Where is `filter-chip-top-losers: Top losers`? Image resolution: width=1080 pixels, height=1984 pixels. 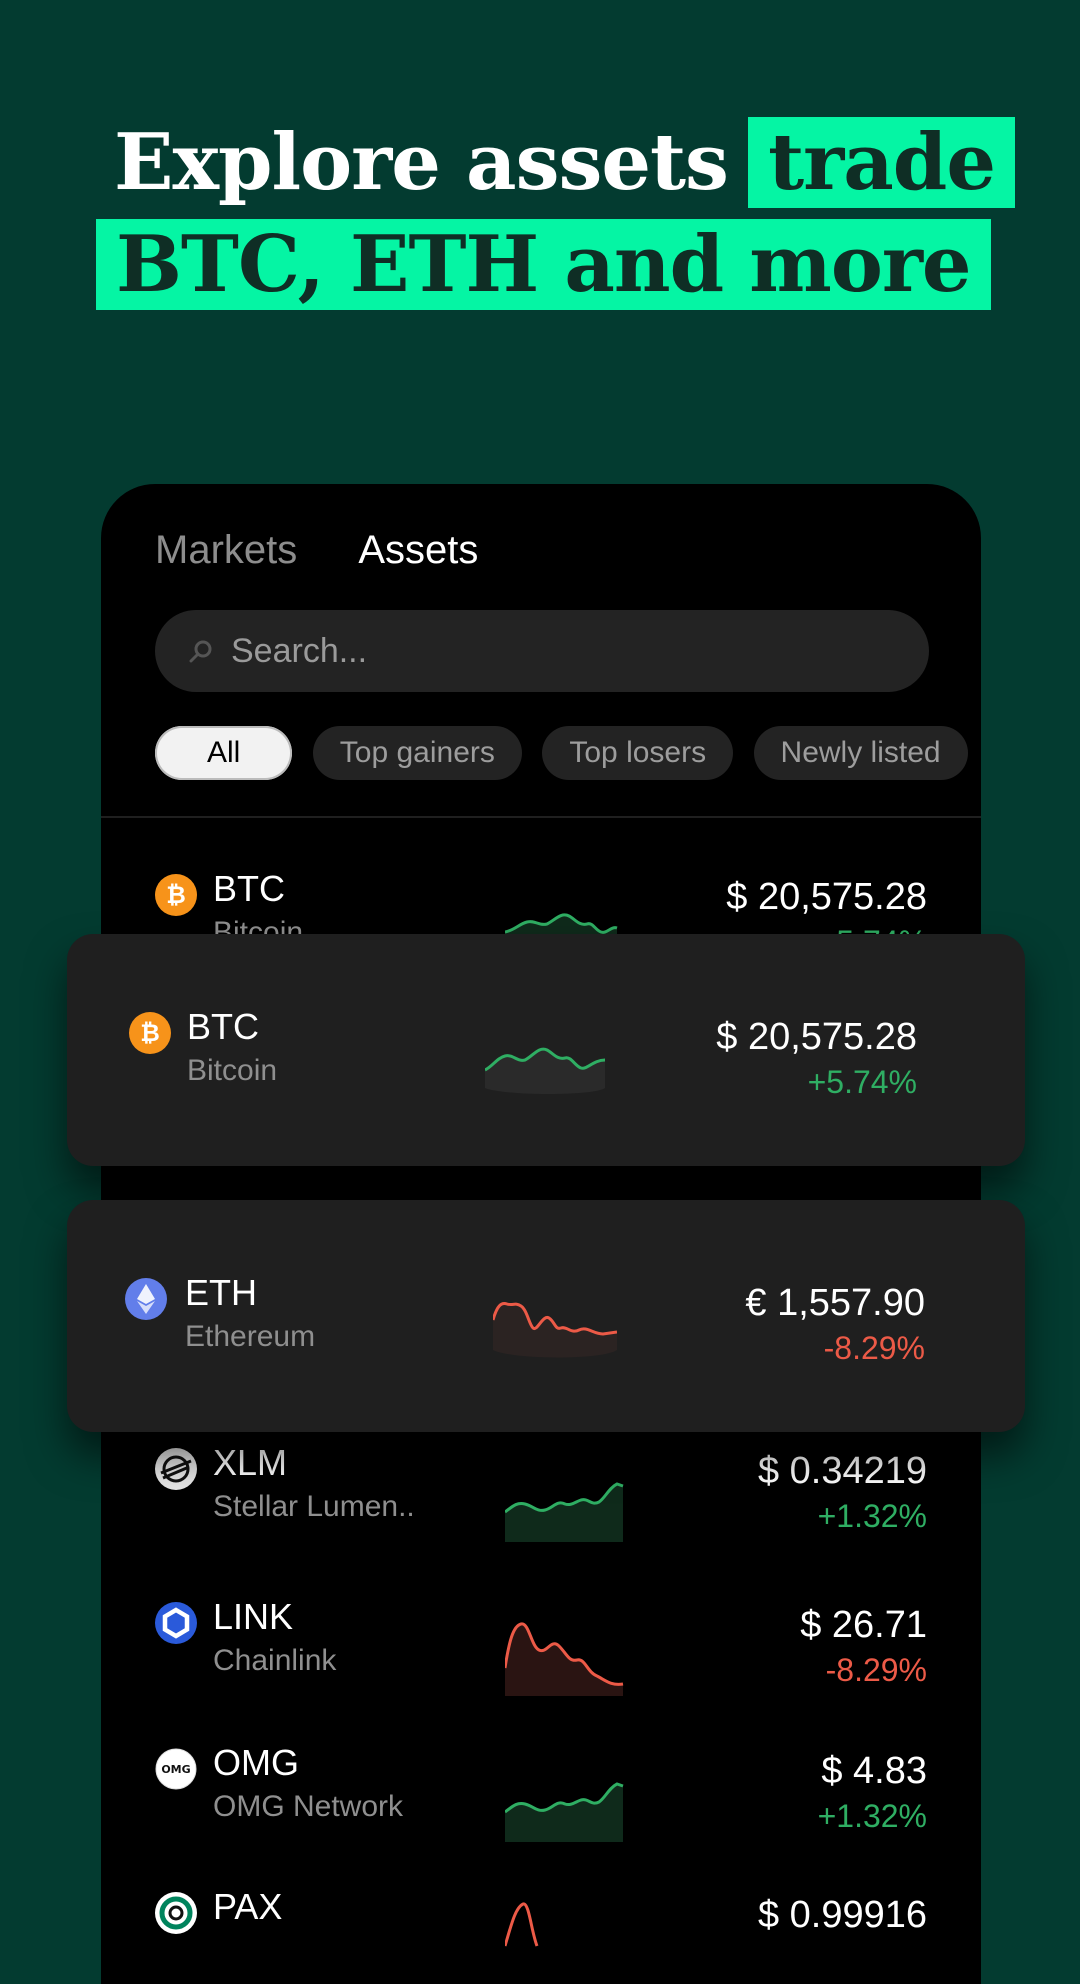 filter-chip-top-losers: Top losers is located at coordinates (638, 753).